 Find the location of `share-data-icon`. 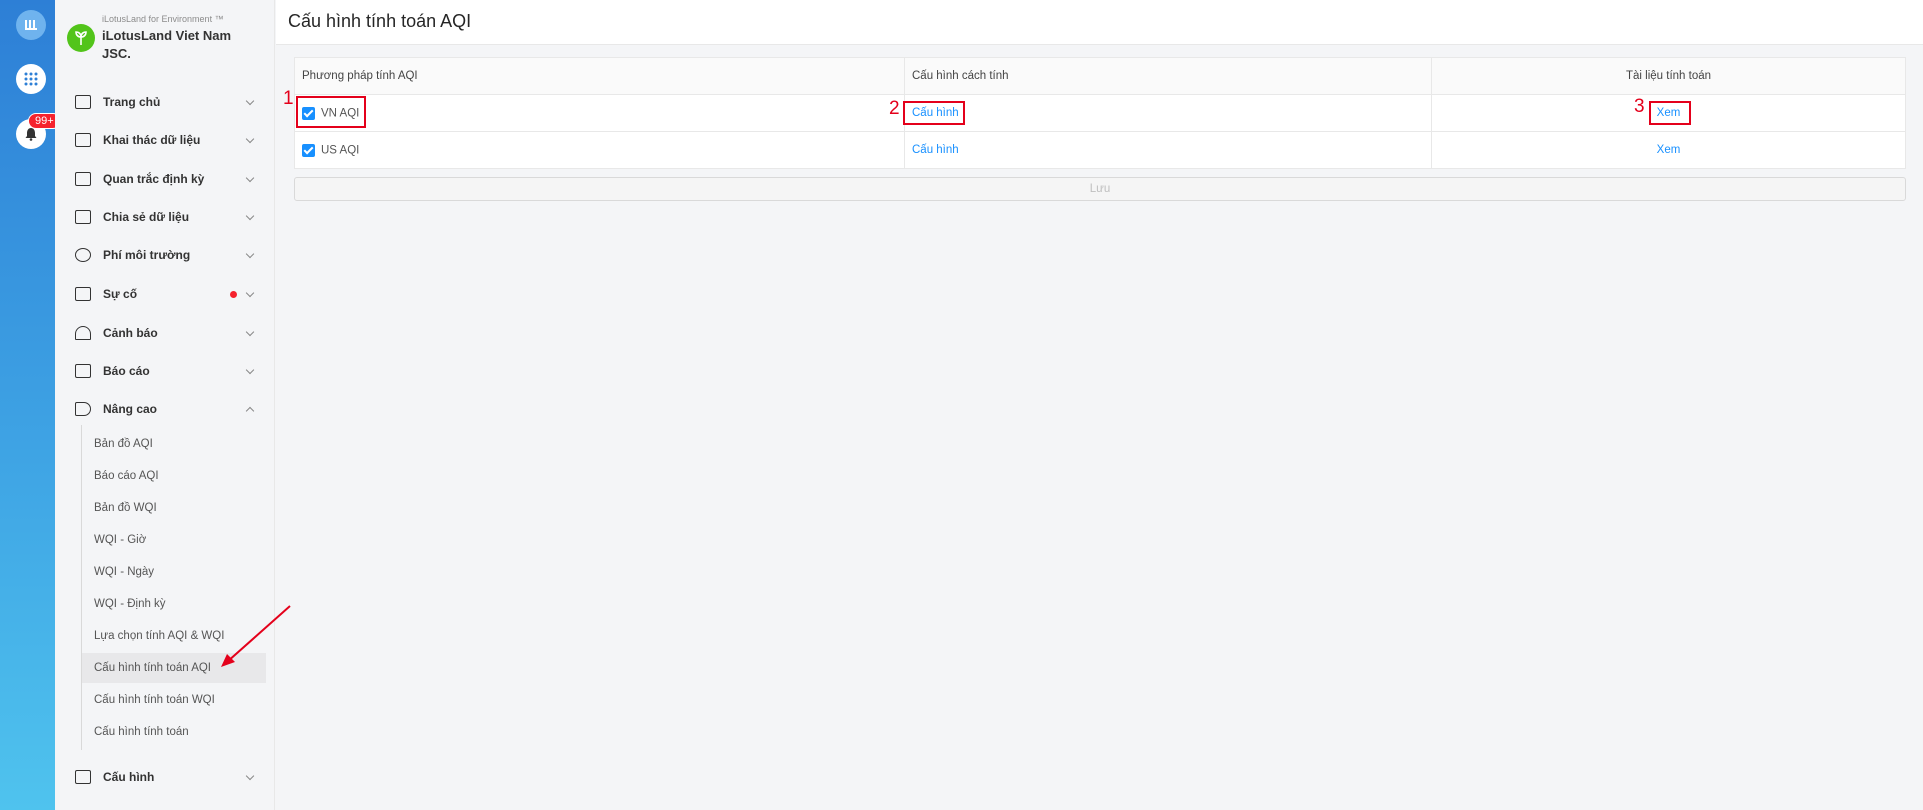

share-data-icon is located at coordinates (83, 217).